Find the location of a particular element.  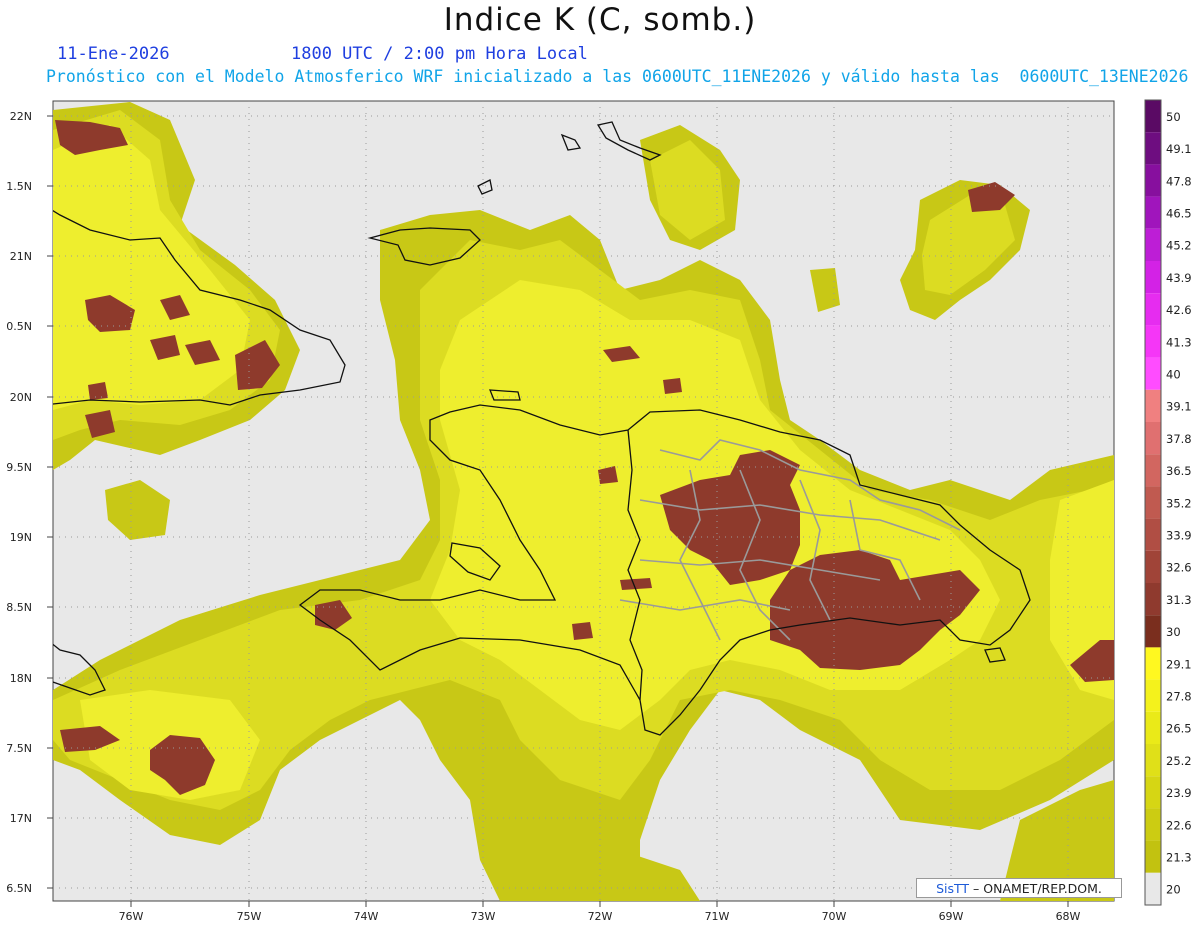

lat-label: 21N is located at coordinates (21, 256).